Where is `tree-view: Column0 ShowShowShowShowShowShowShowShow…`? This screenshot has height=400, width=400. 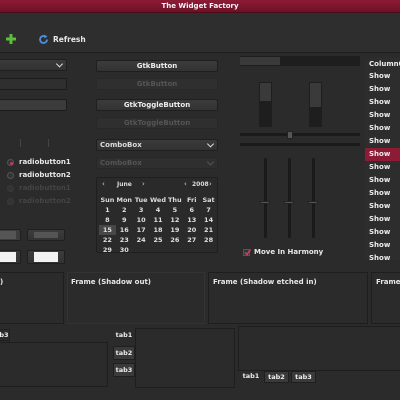 tree-view: Column0 ShowShowShowShowShowShowShowShow… is located at coordinates (382, 159).